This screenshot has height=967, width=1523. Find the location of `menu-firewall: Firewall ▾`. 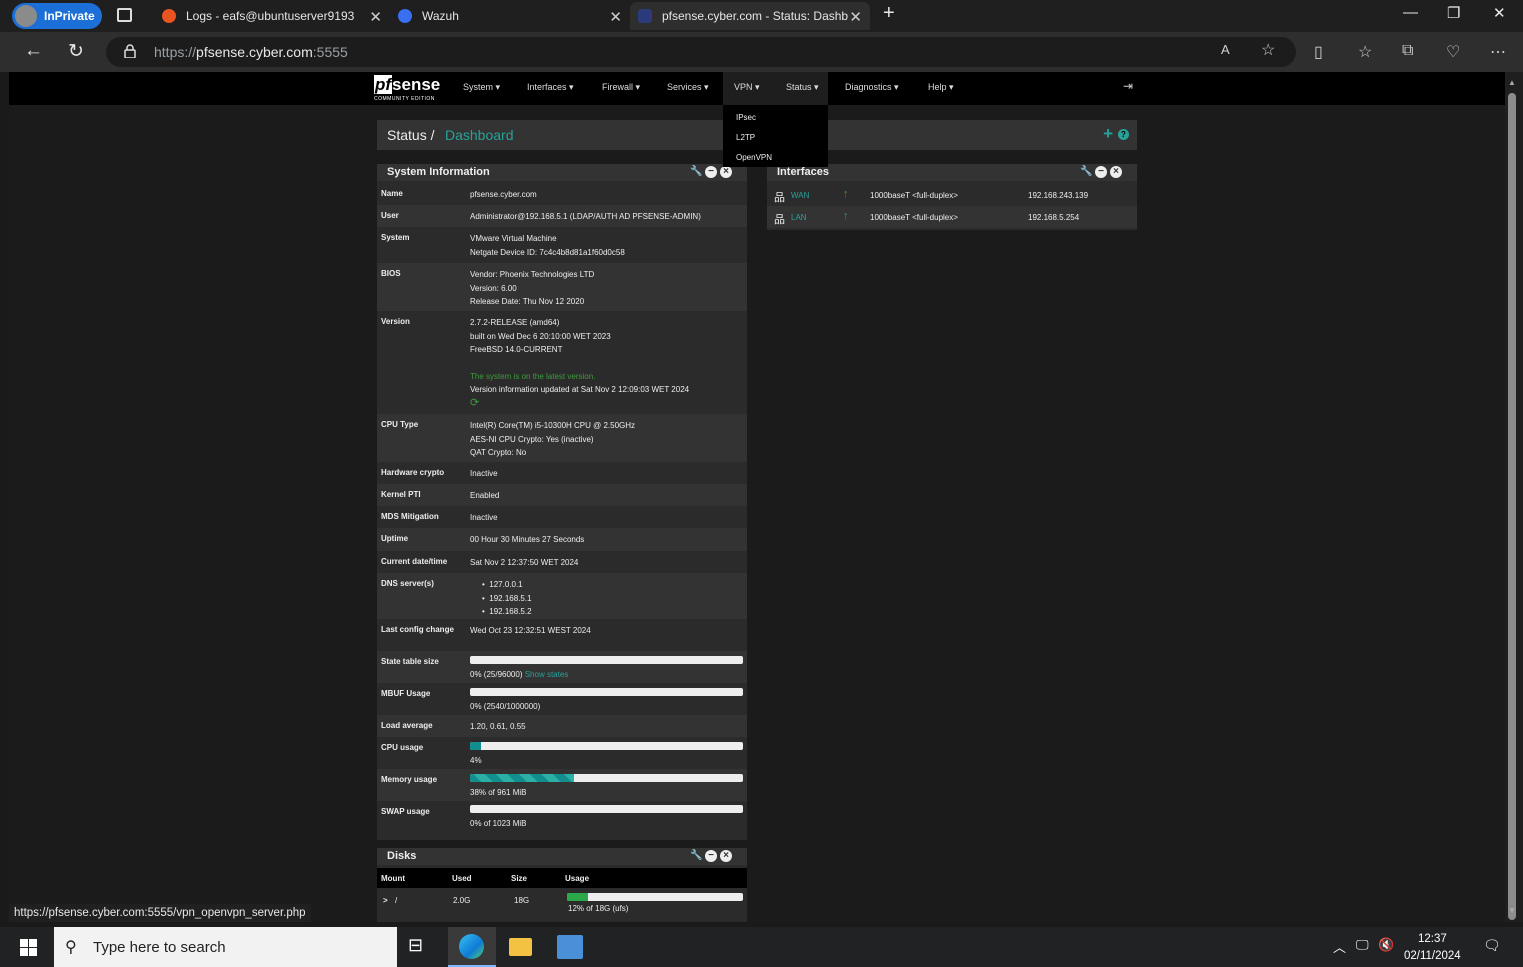

menu-firewall: Firewall ▾ is located at coordinates (621, 87).